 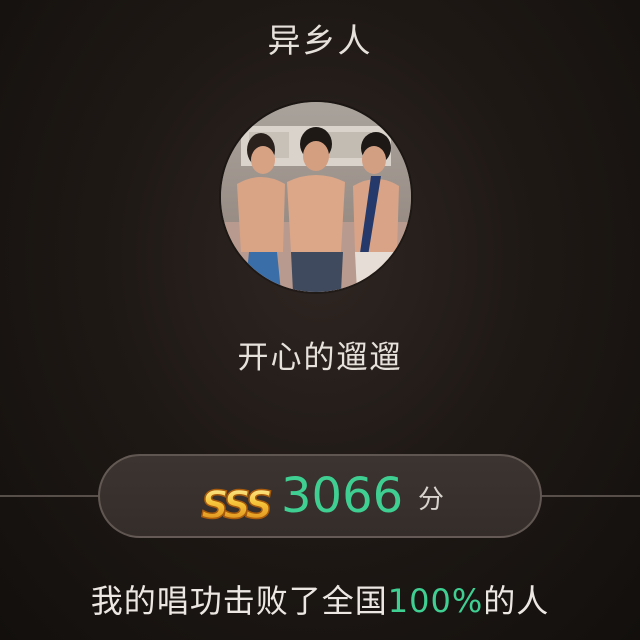 What do you see at coordinates (435, 601) in the screenshot?
I see `summary-percent: 100%` at bounding box center [435, 601].